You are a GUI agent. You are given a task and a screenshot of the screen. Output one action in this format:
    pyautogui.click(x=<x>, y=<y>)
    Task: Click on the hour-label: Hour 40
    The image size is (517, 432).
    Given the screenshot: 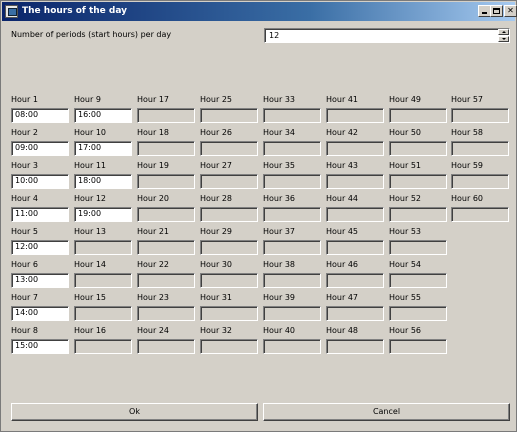 What is the action you would take?
    pyautogui.click(x=279, y=330)
    